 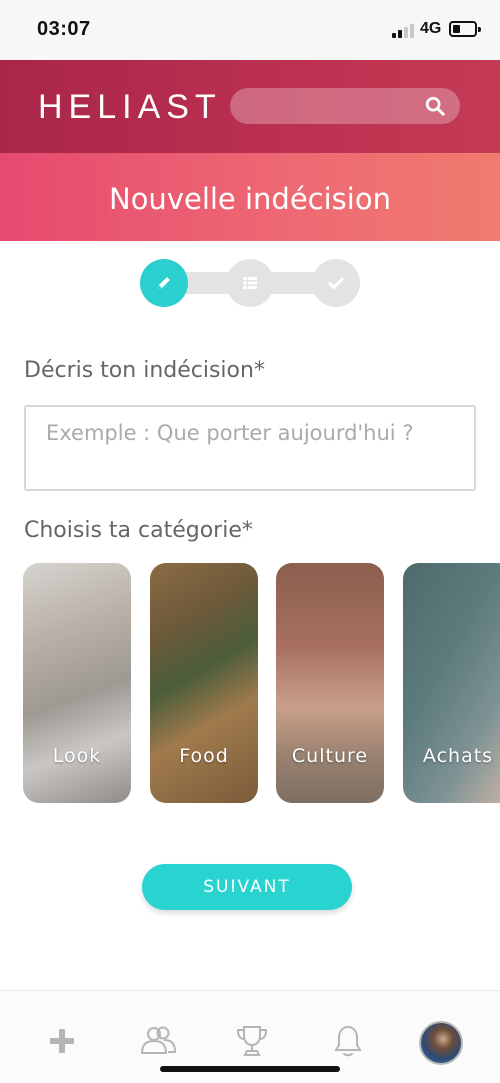 I want to click on tab-notifications, so click(x=348, y=1041).